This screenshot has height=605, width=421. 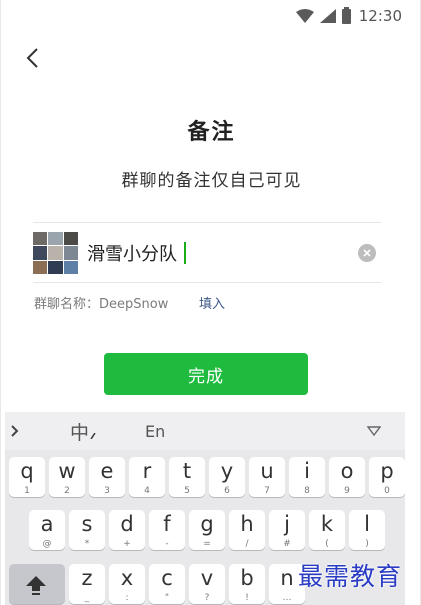 What do you see at coordinates (147, 491) in the screenshot?
I see `key-symbol: 4` at bounding box center [147, 491].